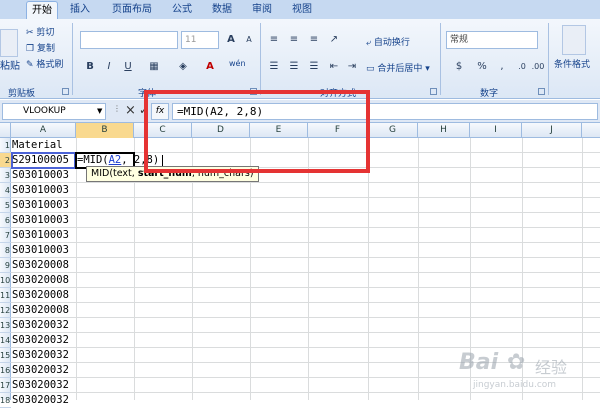 The height and width of the screenshot is (408, 600). What do you see at coordinates (183, 67) in the screenshot?
I see `fill-color-icon: ◈` at bounding box center [183, 67].